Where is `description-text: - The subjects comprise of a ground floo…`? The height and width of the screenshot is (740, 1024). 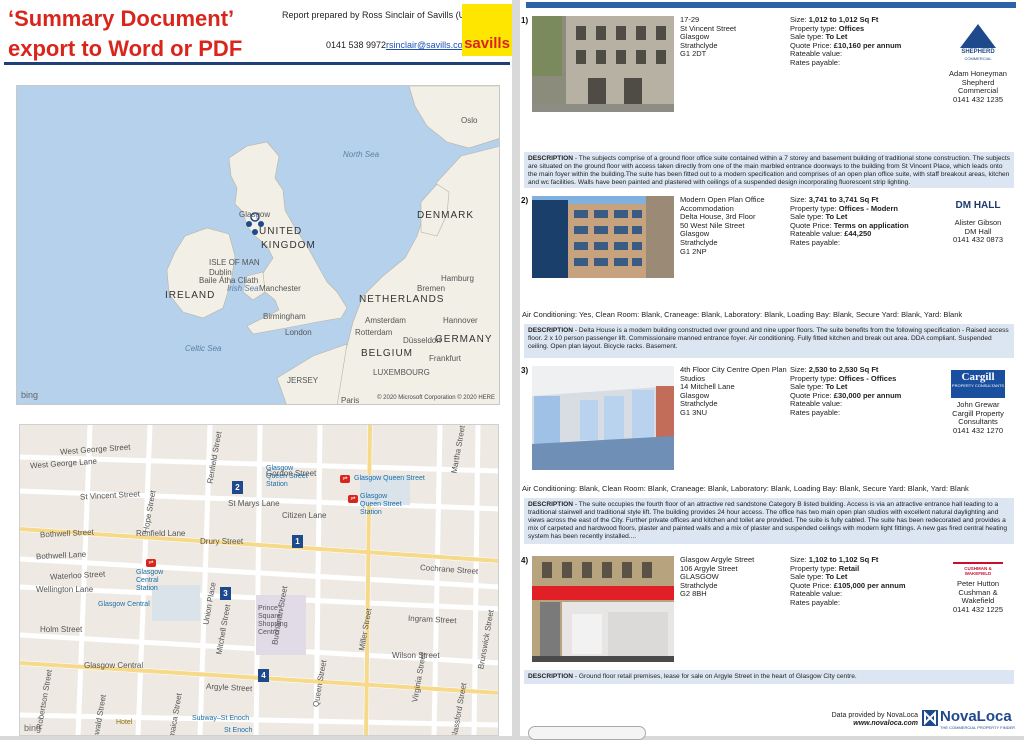 description-text: - The subjects comprise of a ground floo… is located at coordinates (769, 170).